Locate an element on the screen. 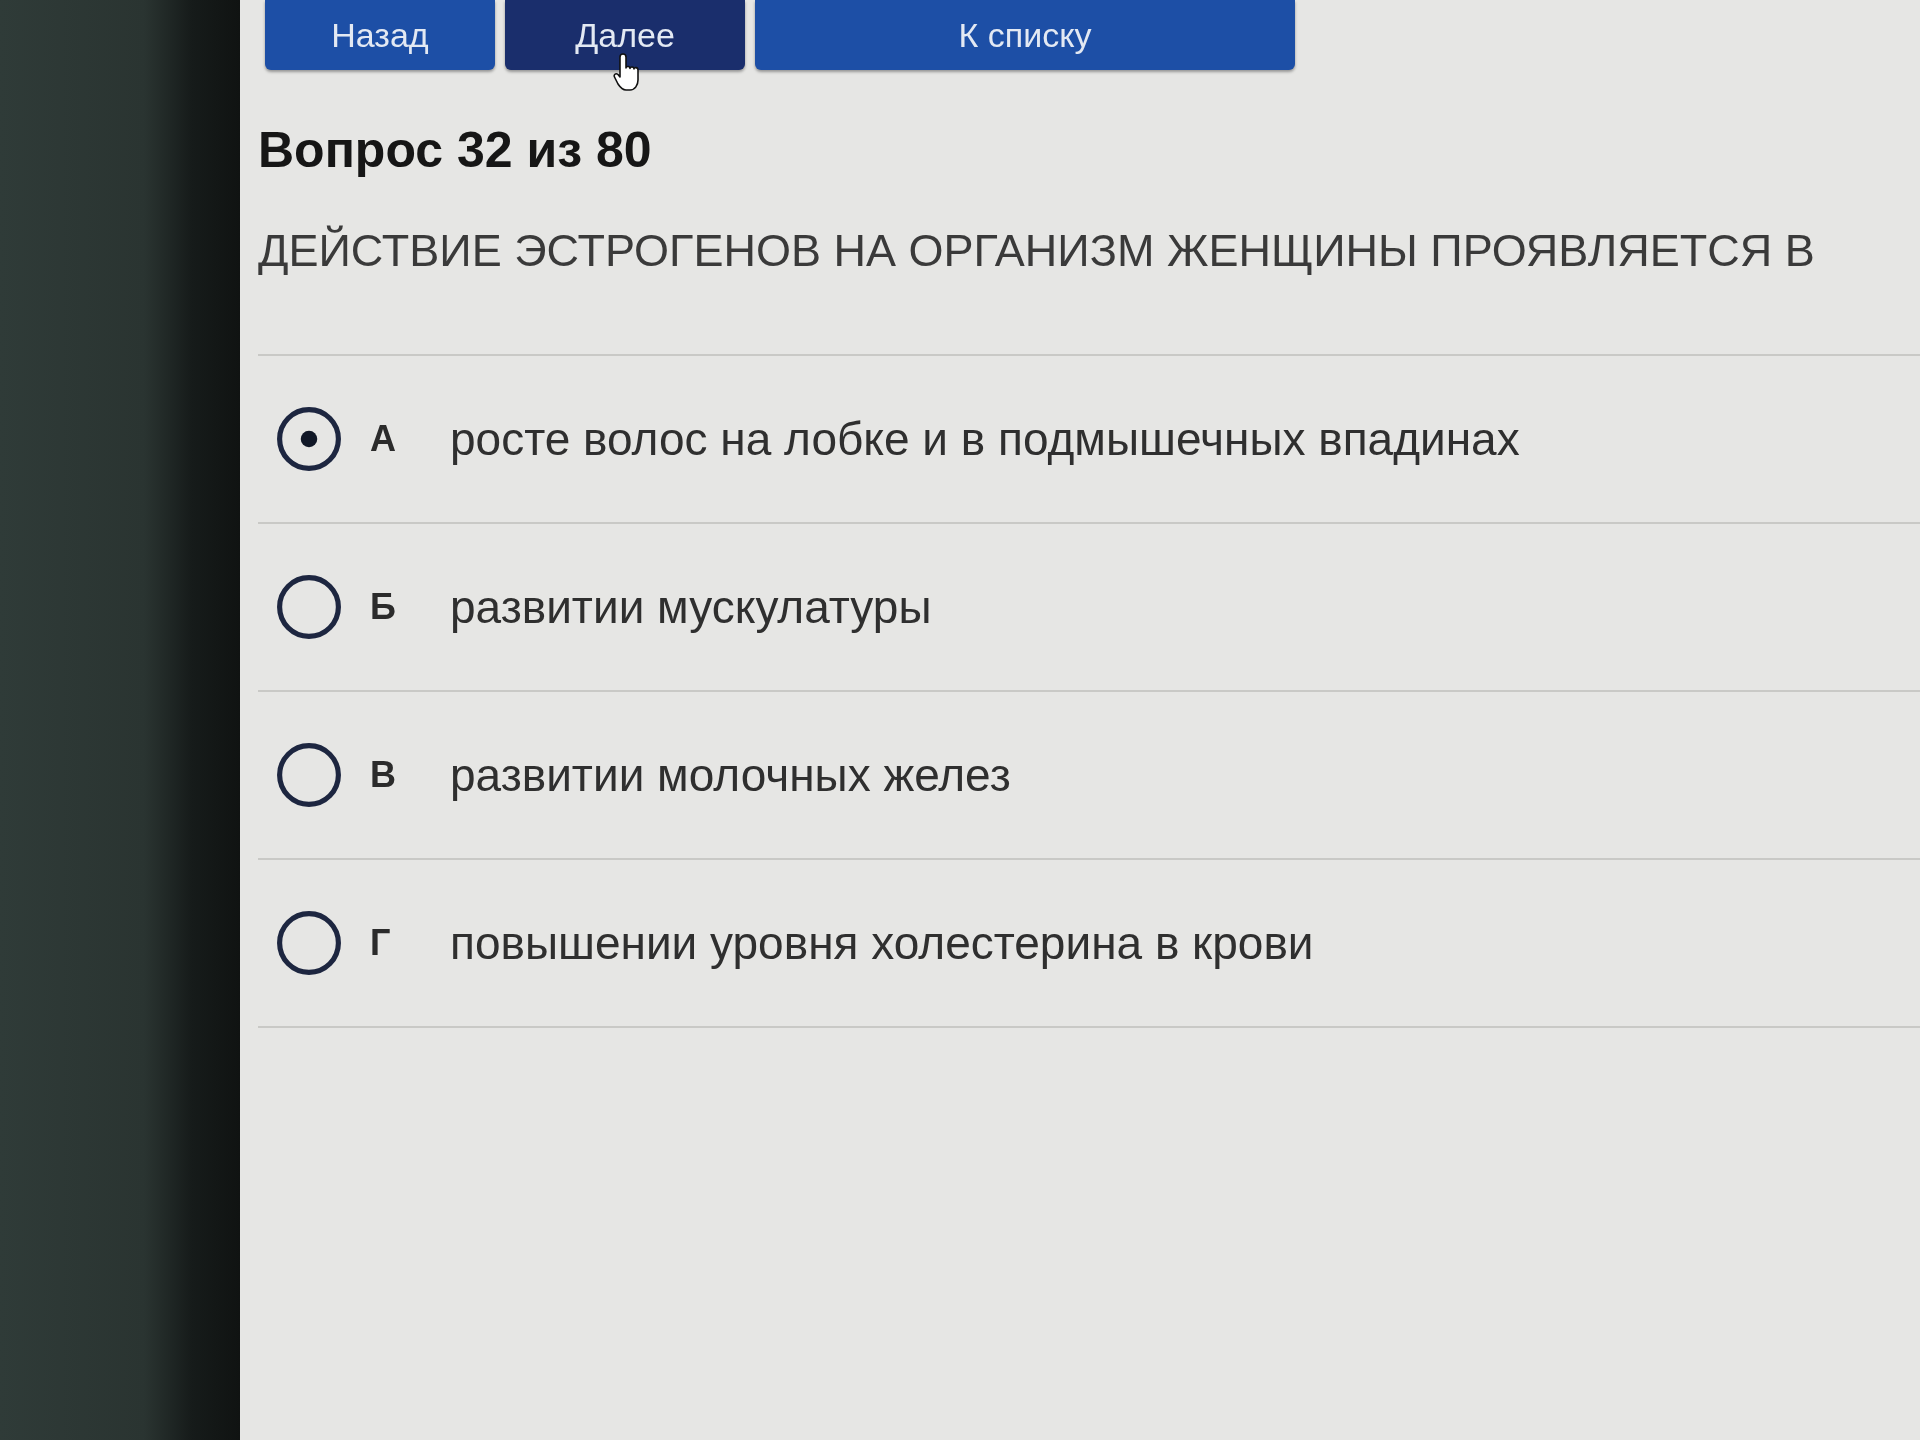 This screenshot has width=1920, height=1440. option-letter: А is located at coordinates (383, 439).